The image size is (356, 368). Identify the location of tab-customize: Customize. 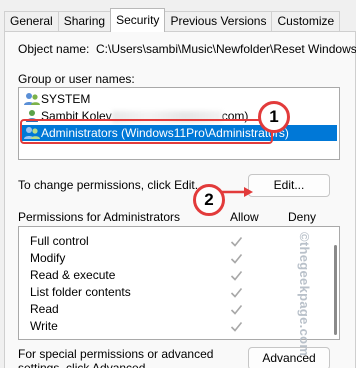
(306, 21).